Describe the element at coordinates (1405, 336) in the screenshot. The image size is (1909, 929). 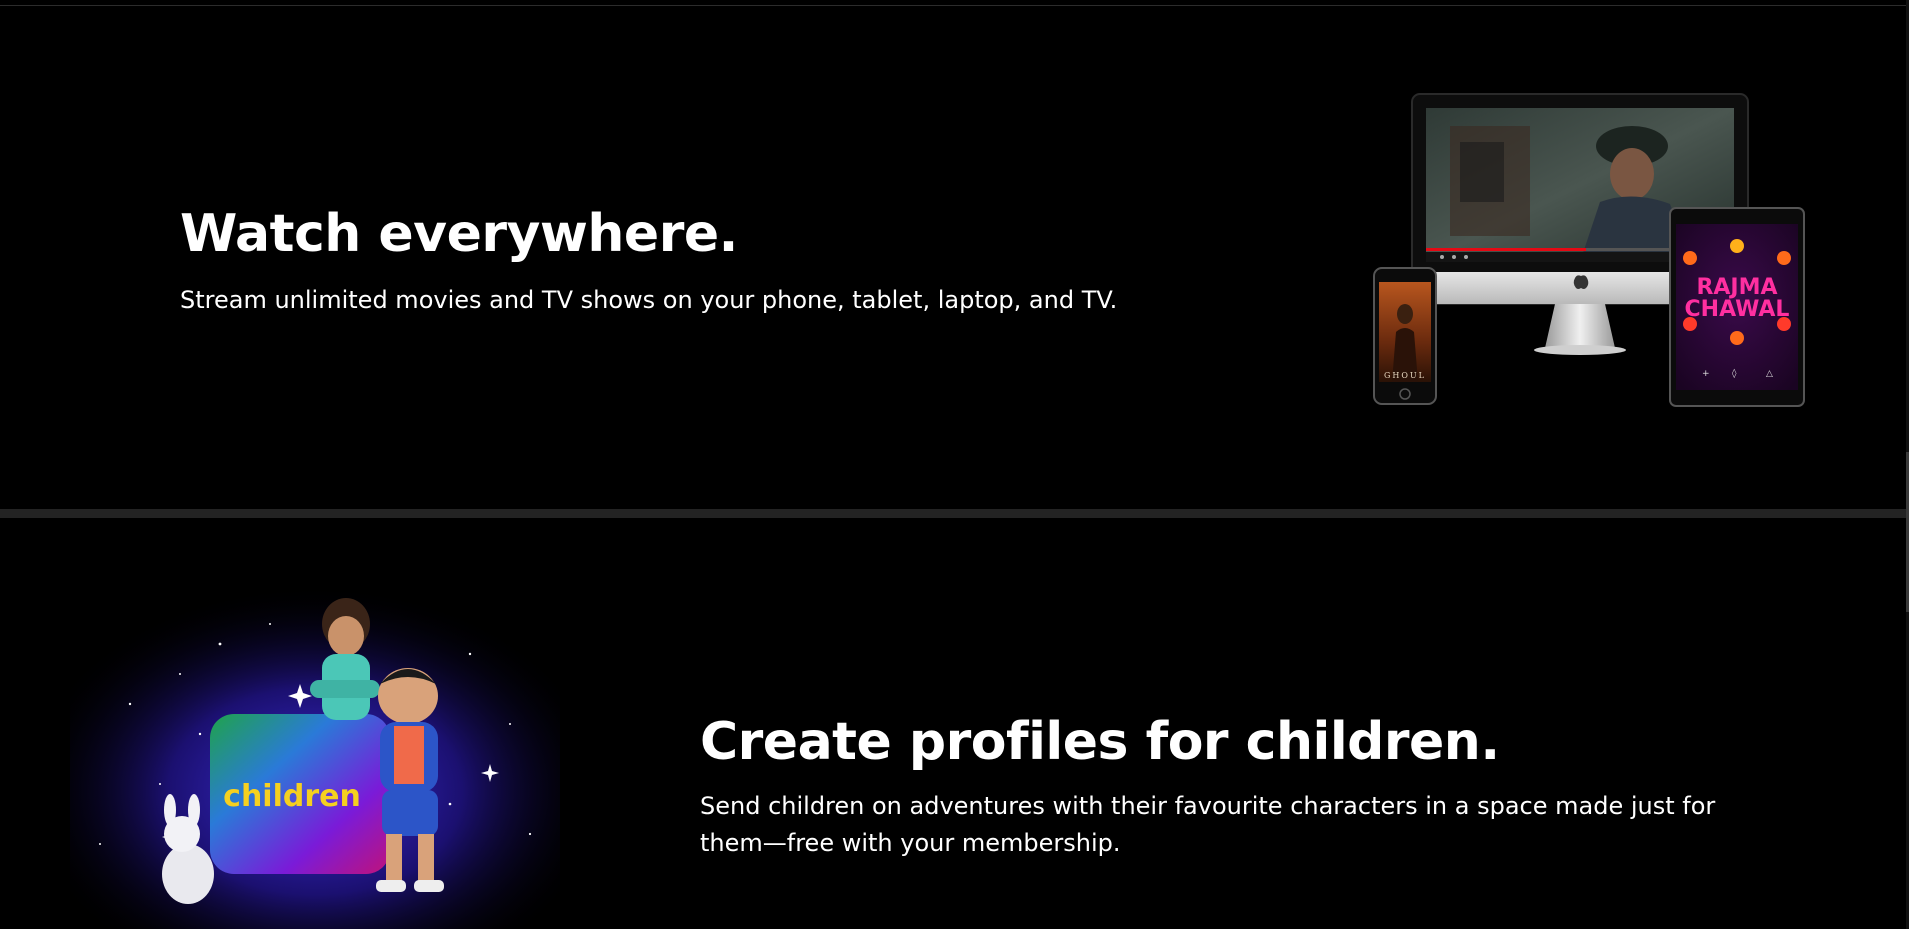
I see `phone-device: GHOUL` at that location.